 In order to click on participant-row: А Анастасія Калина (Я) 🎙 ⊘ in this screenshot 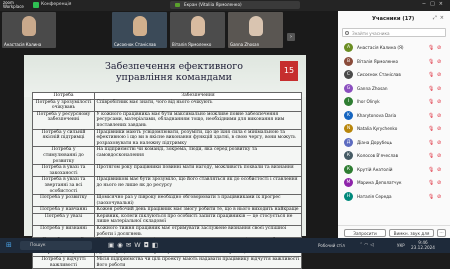, I will do `click(394, 48)`.